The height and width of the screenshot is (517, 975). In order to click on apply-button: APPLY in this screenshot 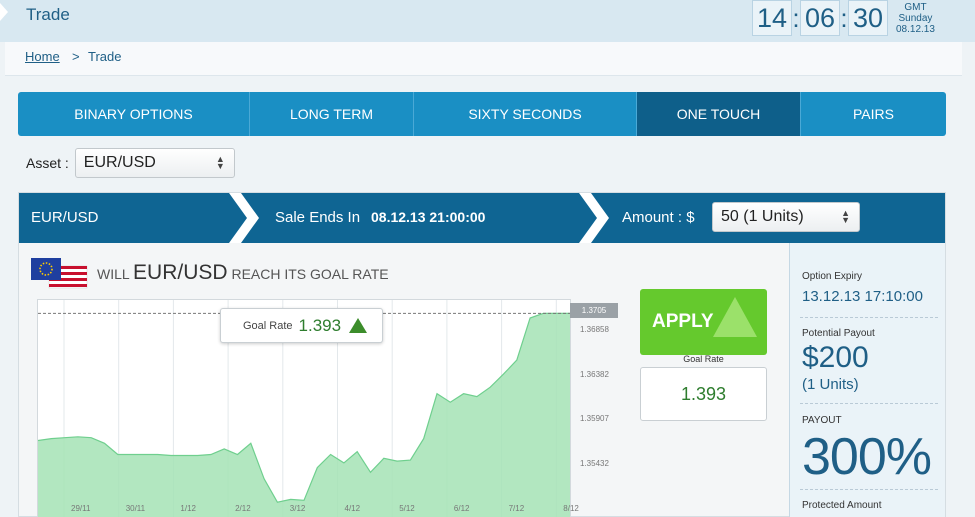, I will do `click(703, 322)`.